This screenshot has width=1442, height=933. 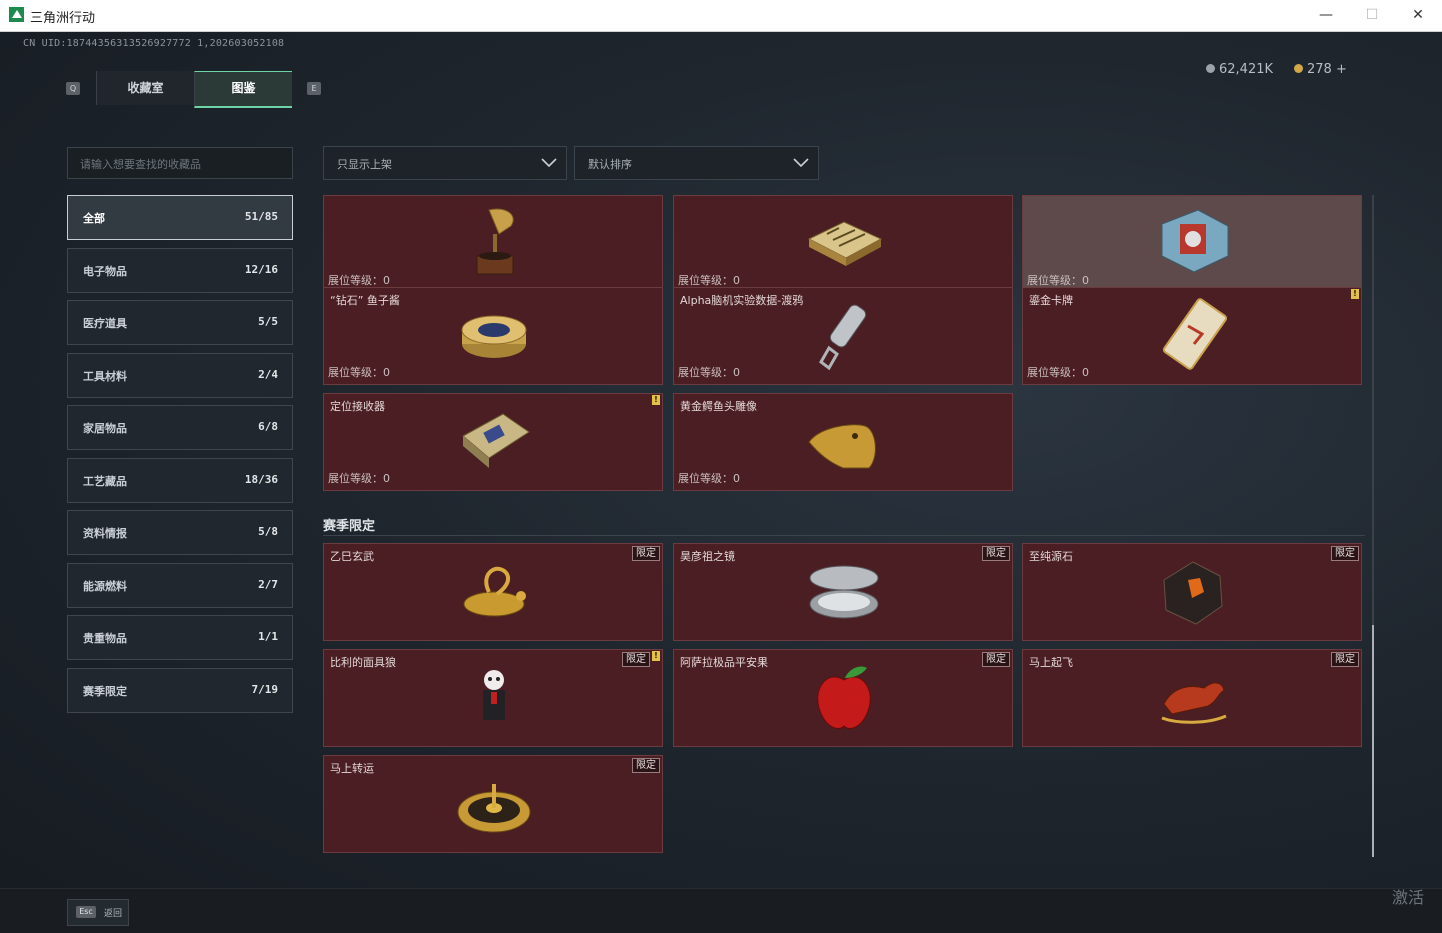 I want to click on window-titlebar: 三角洲行动 — ☐ ✕, so click(x=721, y=16).